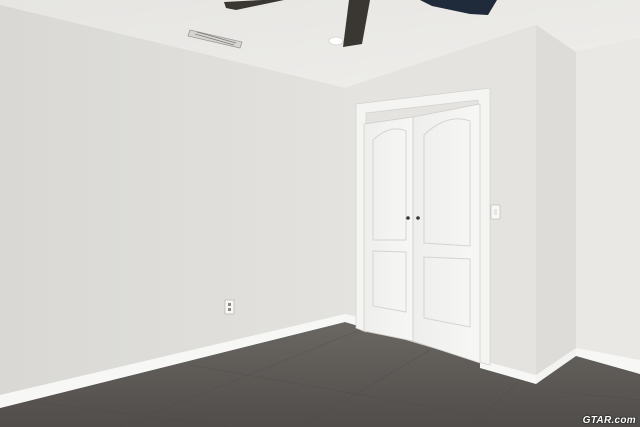  Describe the element at coordinates (609, 420) in the screenshot. I see `watermark-logo: GTAR.com` at that location.